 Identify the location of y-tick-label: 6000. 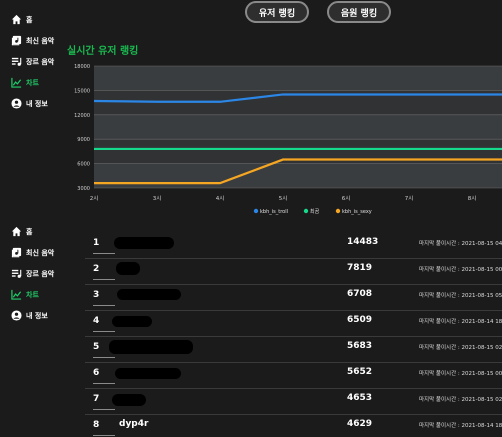
(83, 165).